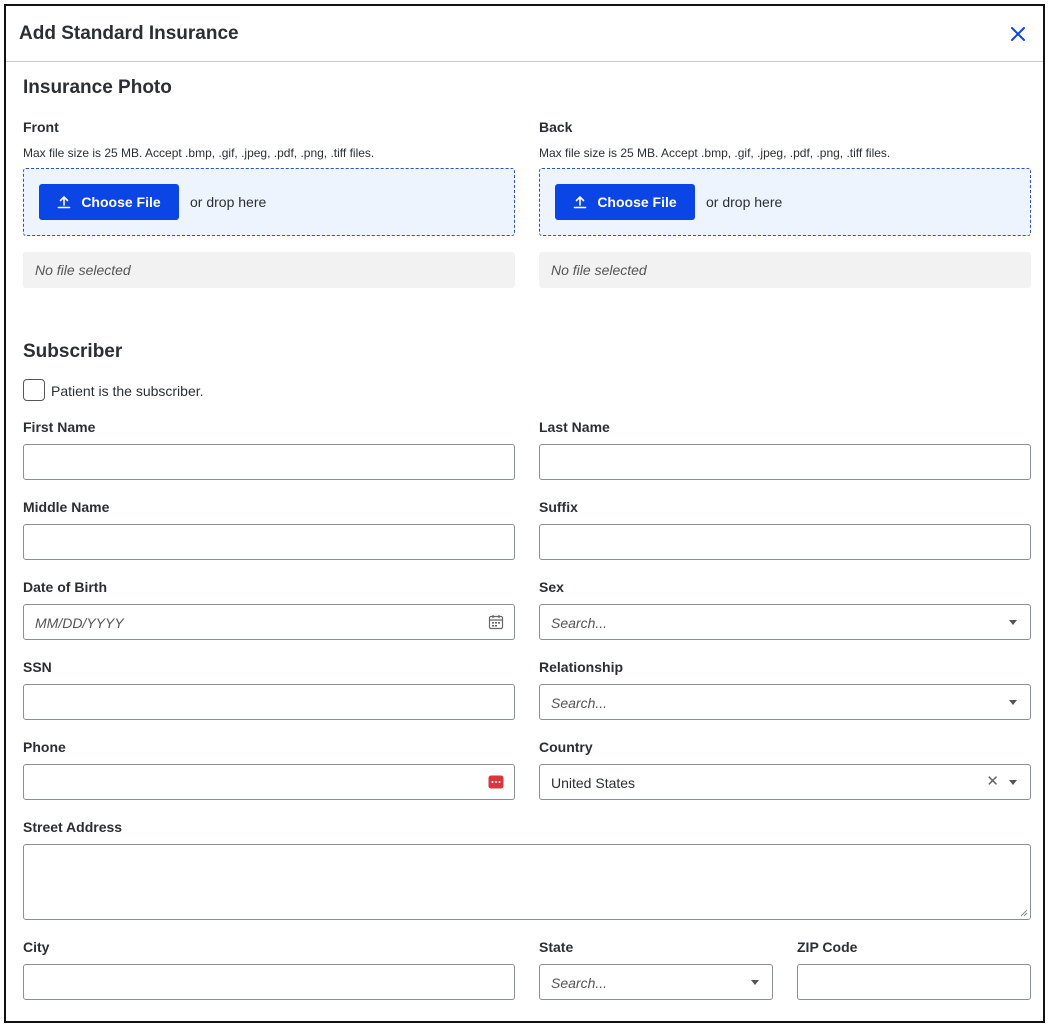  What do you see at coordinates (827, 947) in the screenshot?
I see `zip-code-label: ZIP Code` at bounding box center [827, 947].